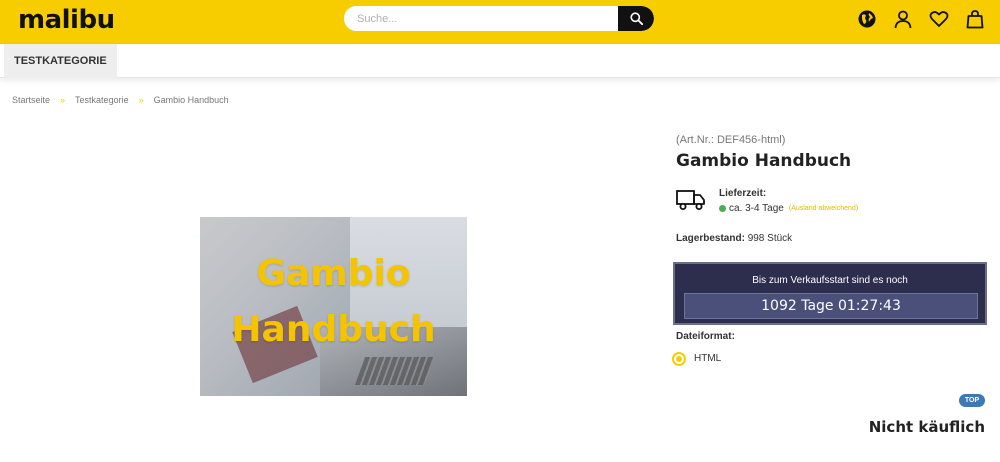  What do you see at coordinates (770, 238) in the screenshot?
I see `stock-value: 998 Stück` at bounding box center [770, 238].